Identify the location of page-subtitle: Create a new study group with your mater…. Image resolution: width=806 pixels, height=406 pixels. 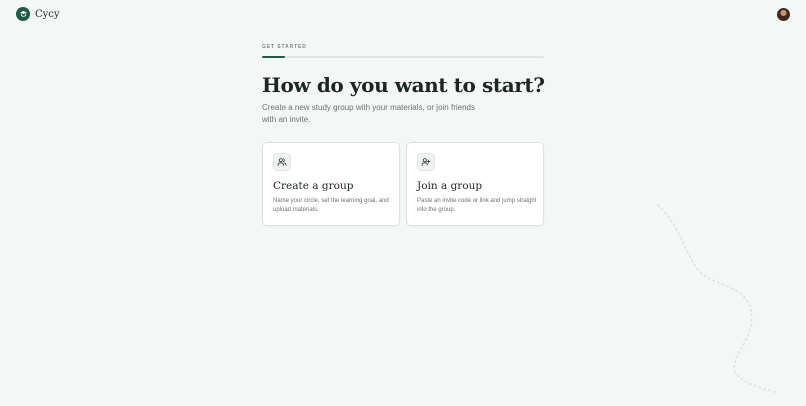
(368, 113).